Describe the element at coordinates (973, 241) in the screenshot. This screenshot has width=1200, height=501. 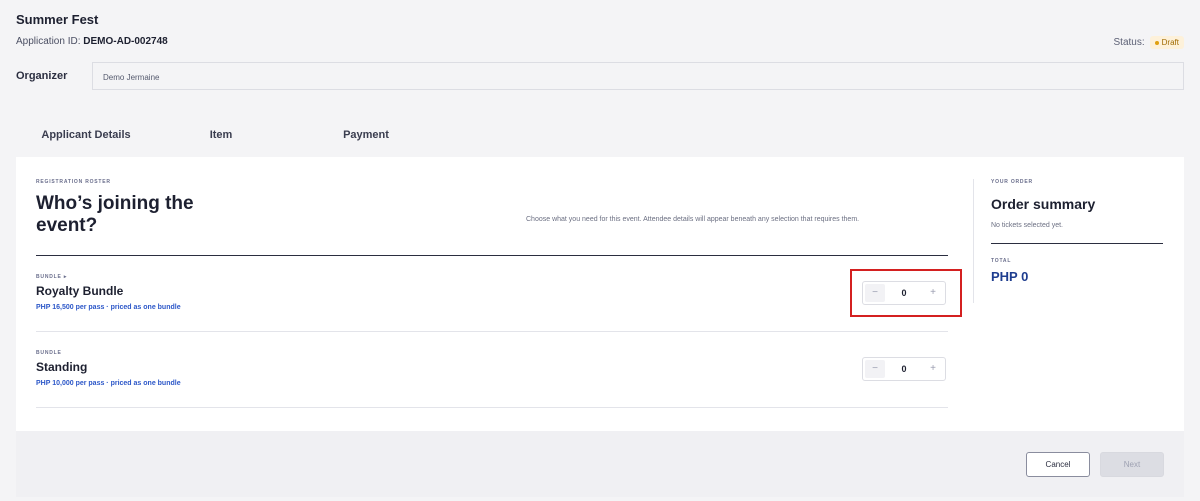
I see `sidebar-divider` at that location.